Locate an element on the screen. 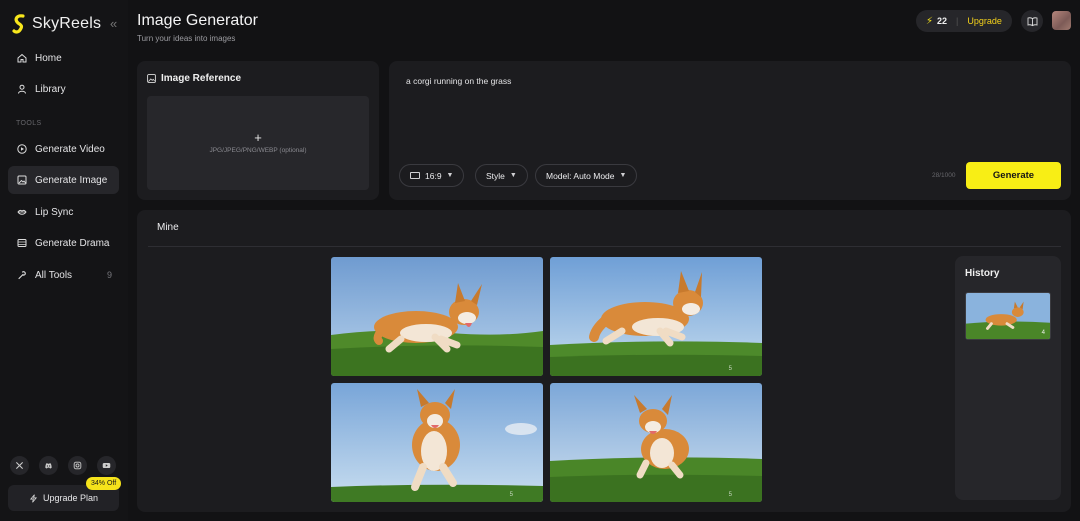 The height and width of the screenshot is (521, 1080). user-icon is located at coordinates (22, 89).